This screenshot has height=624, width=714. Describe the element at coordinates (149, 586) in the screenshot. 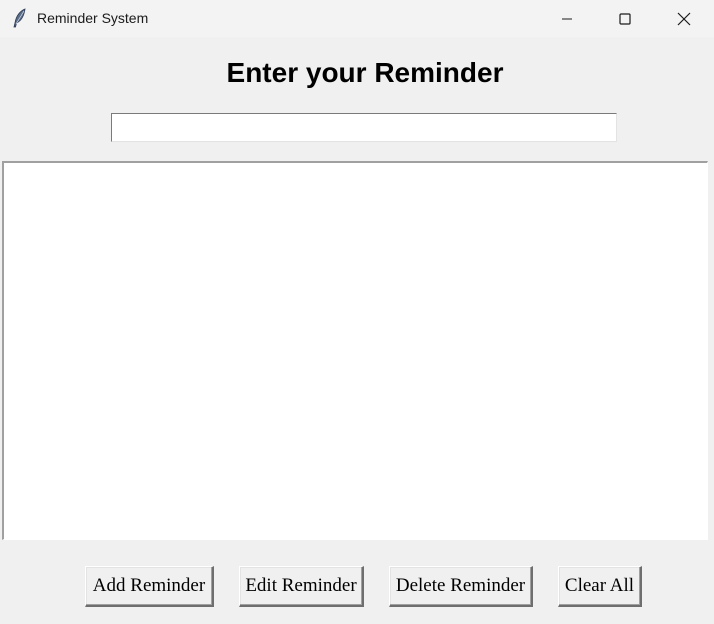

I see `add-reminder-button: Add Reminder` at that location.